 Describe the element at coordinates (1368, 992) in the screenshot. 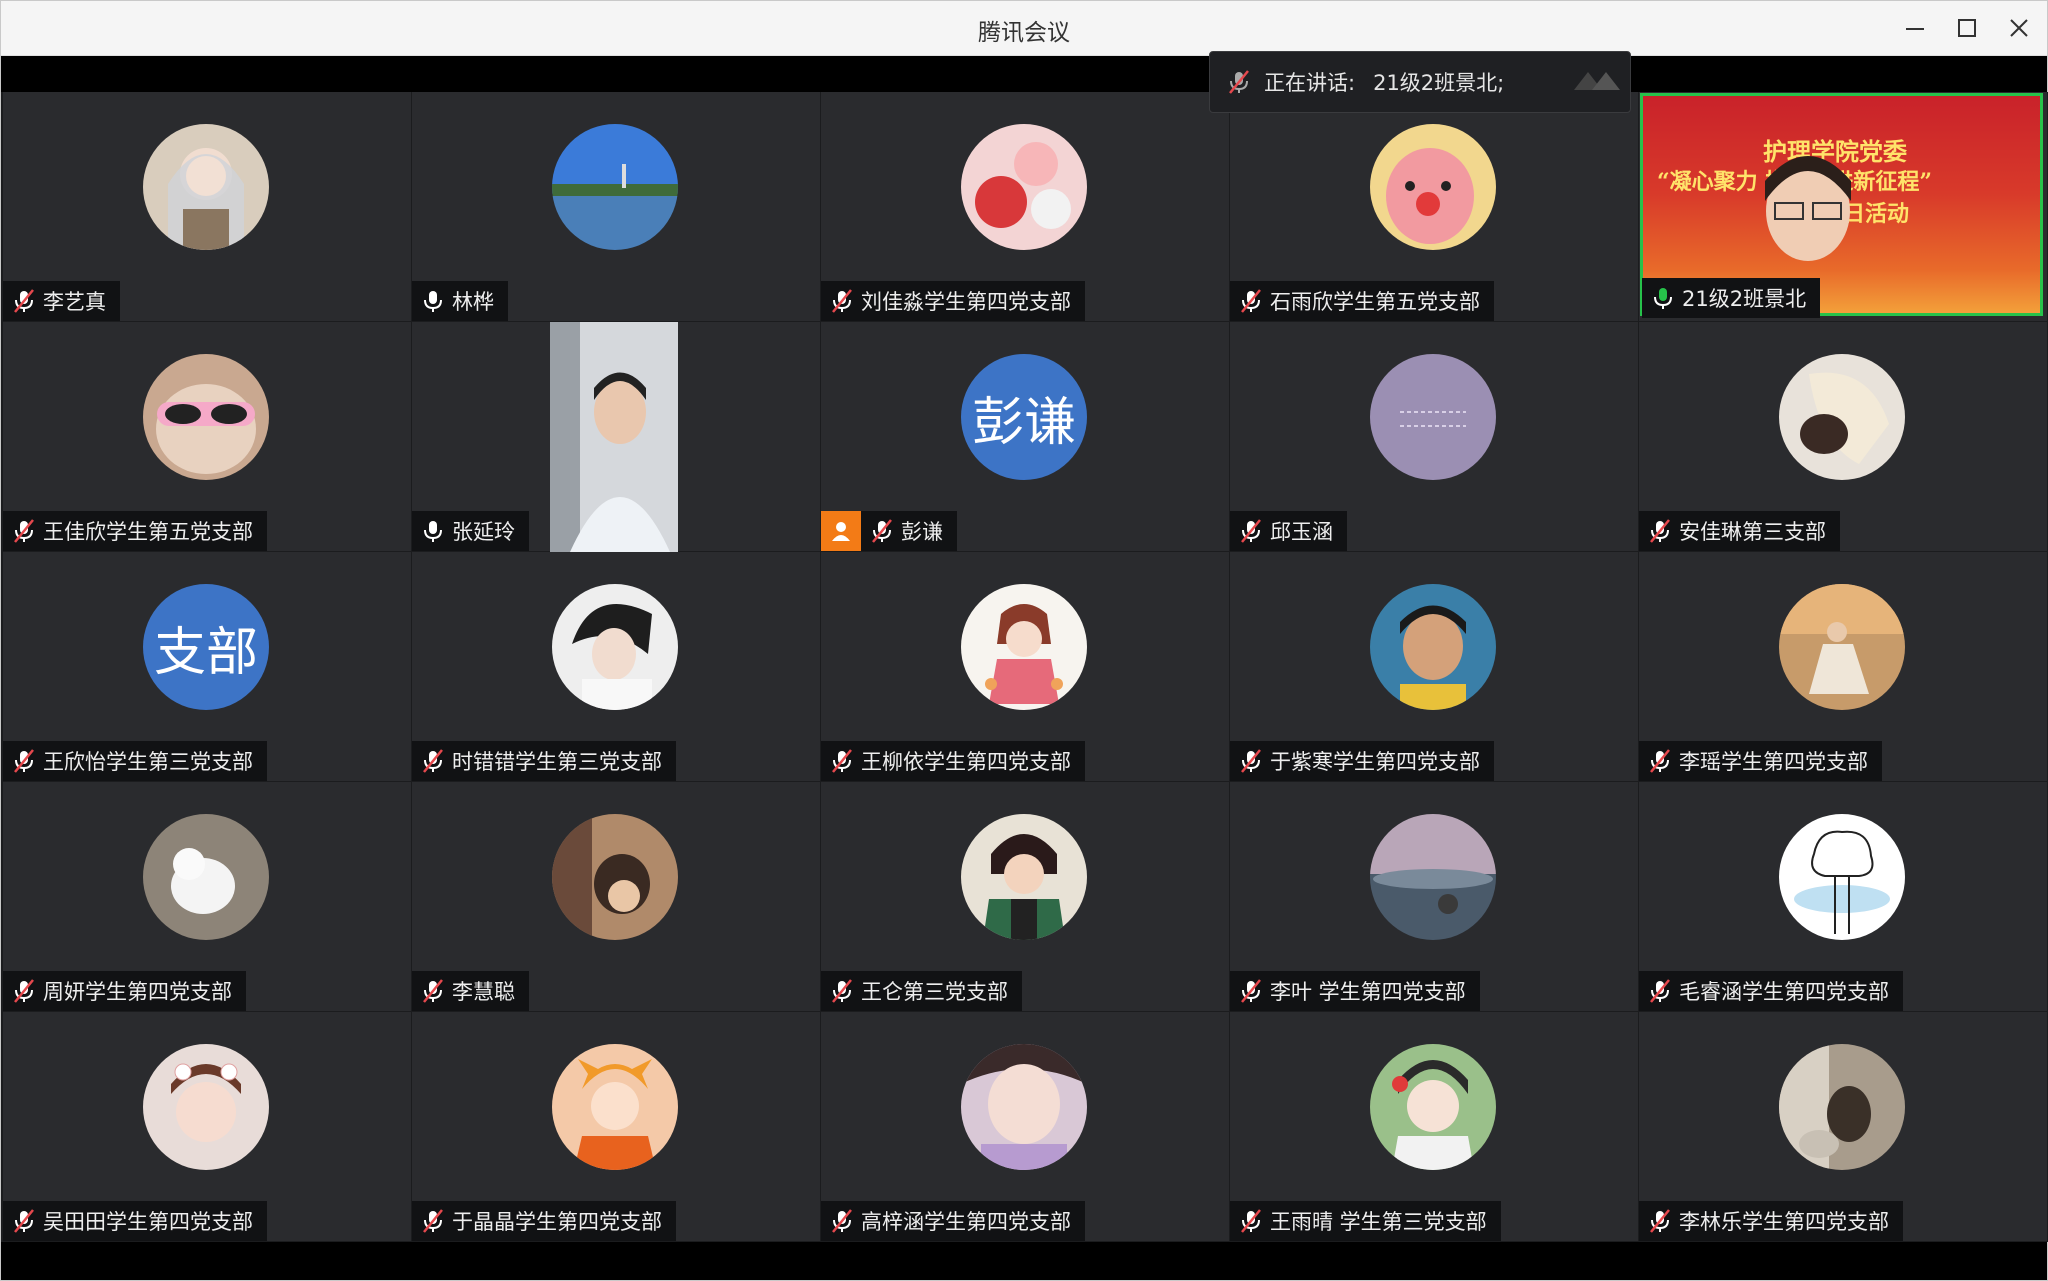

I see `participant-name: 李叶 学生第四党支部` at that location.